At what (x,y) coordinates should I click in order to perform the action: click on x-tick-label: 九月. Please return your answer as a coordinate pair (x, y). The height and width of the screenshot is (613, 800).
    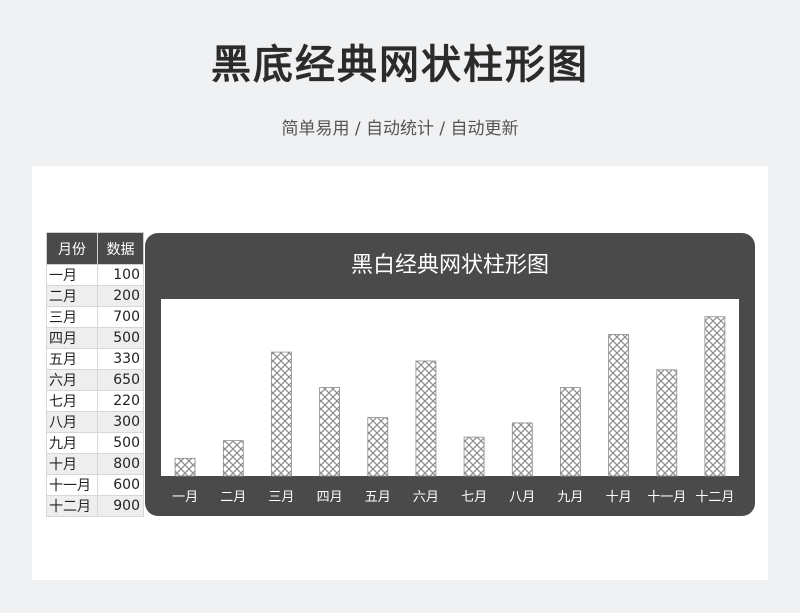
    Looking at the image, I should click on (570, 497).